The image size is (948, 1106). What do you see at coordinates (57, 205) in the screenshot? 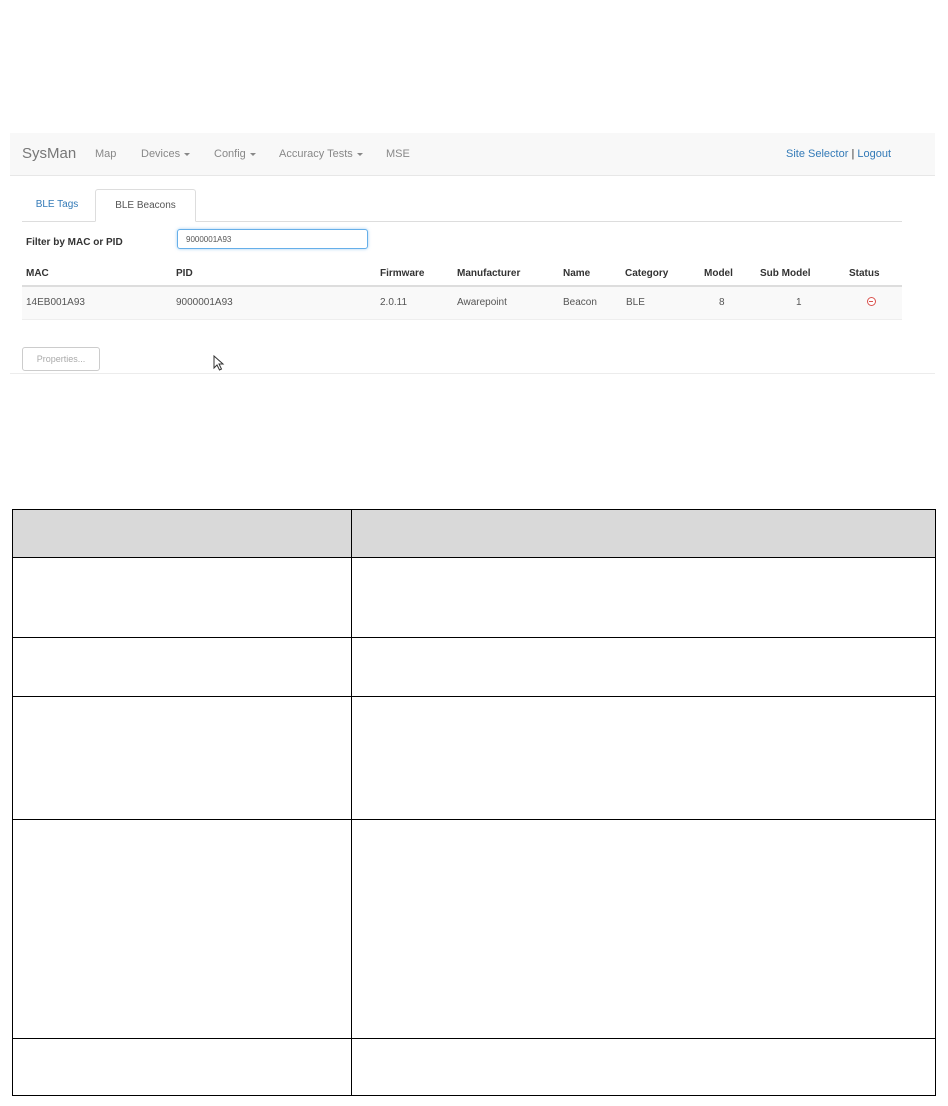
I see `tab-ble-tags: BLE Tags` at bounding box center [57, 205].